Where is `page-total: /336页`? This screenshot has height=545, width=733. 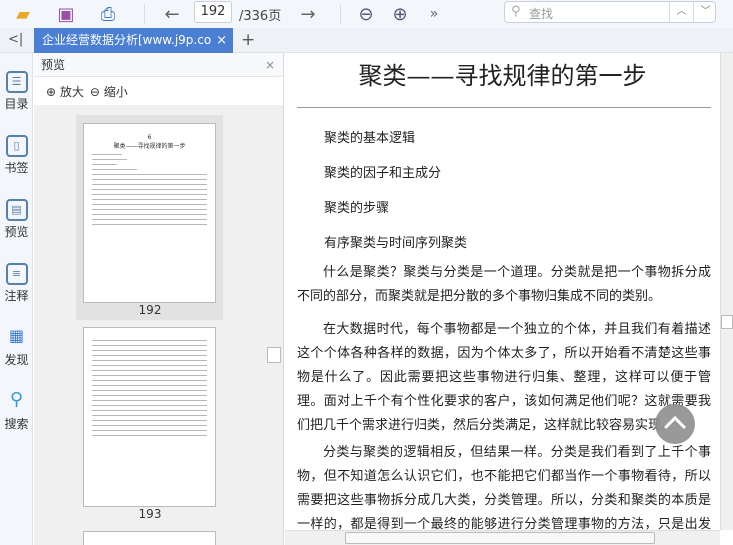 page-total: /336页 is located at coordinates (260, 16).